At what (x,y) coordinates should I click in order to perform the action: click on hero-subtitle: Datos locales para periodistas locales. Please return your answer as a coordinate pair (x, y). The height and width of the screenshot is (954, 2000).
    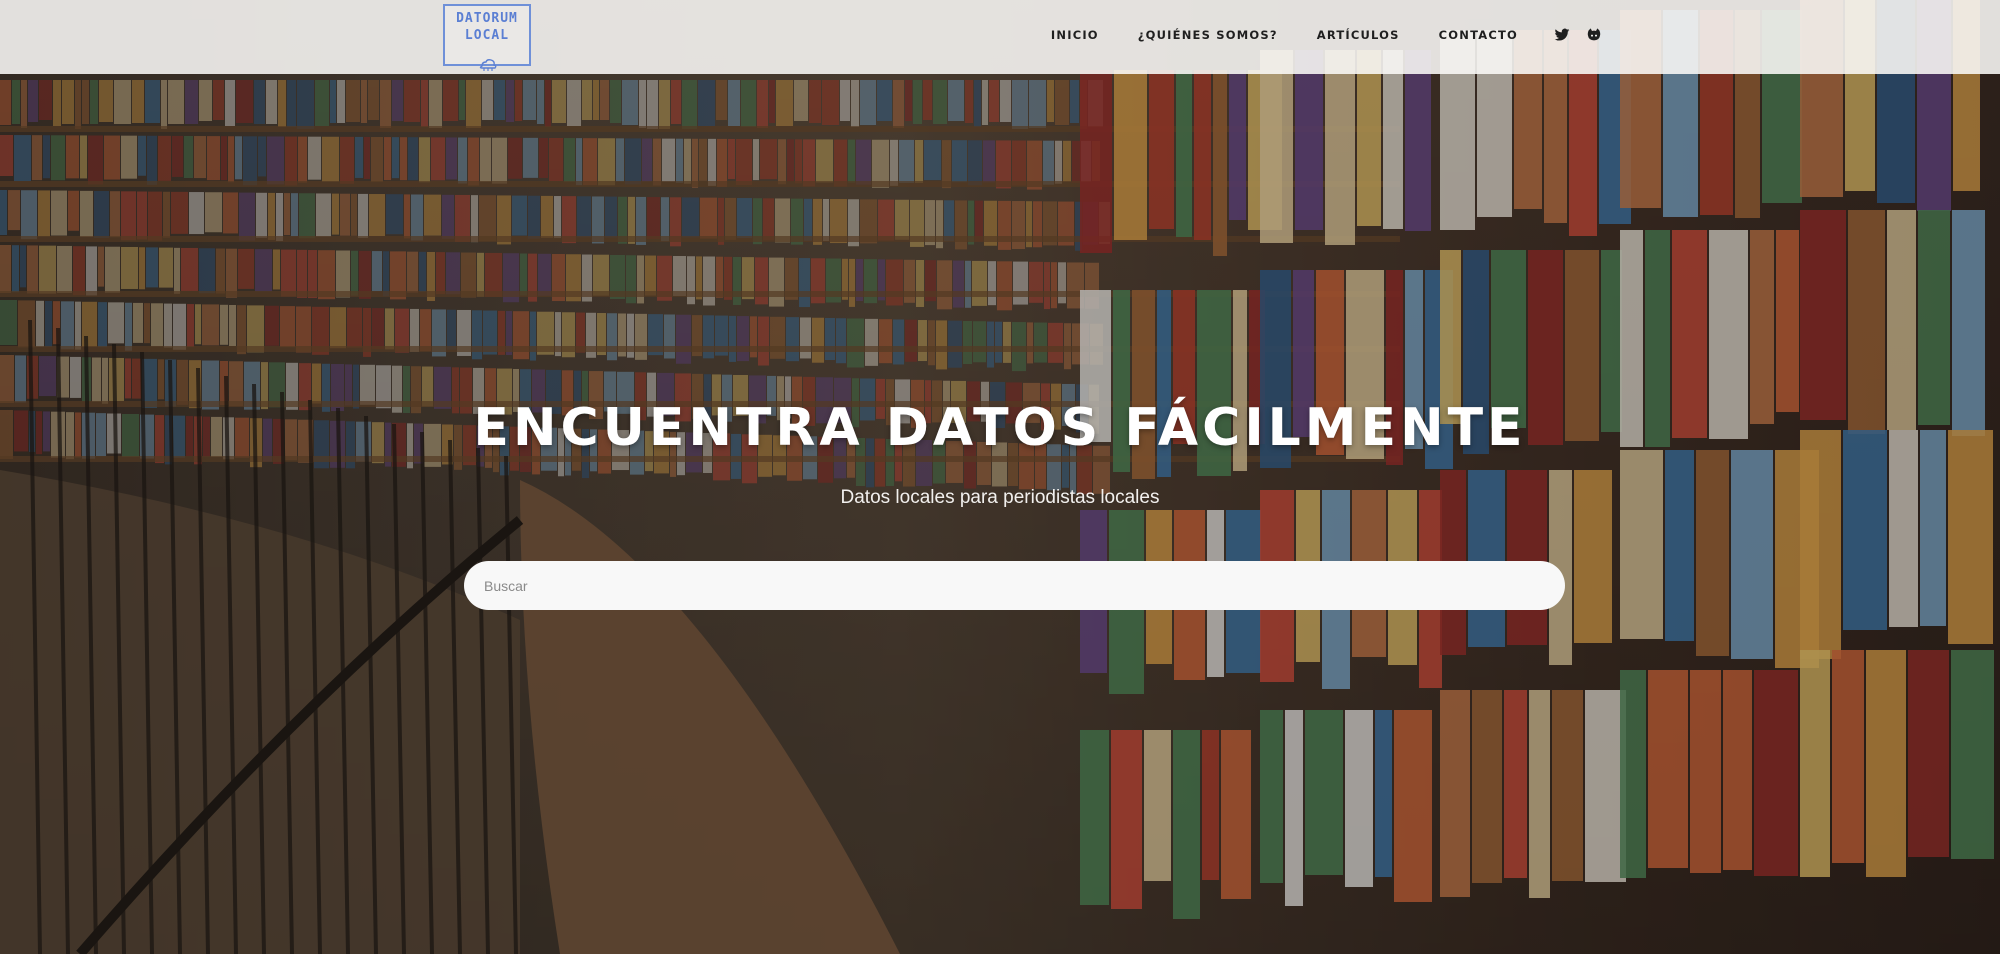
    Looking at the image, I should click on (1000, 497).